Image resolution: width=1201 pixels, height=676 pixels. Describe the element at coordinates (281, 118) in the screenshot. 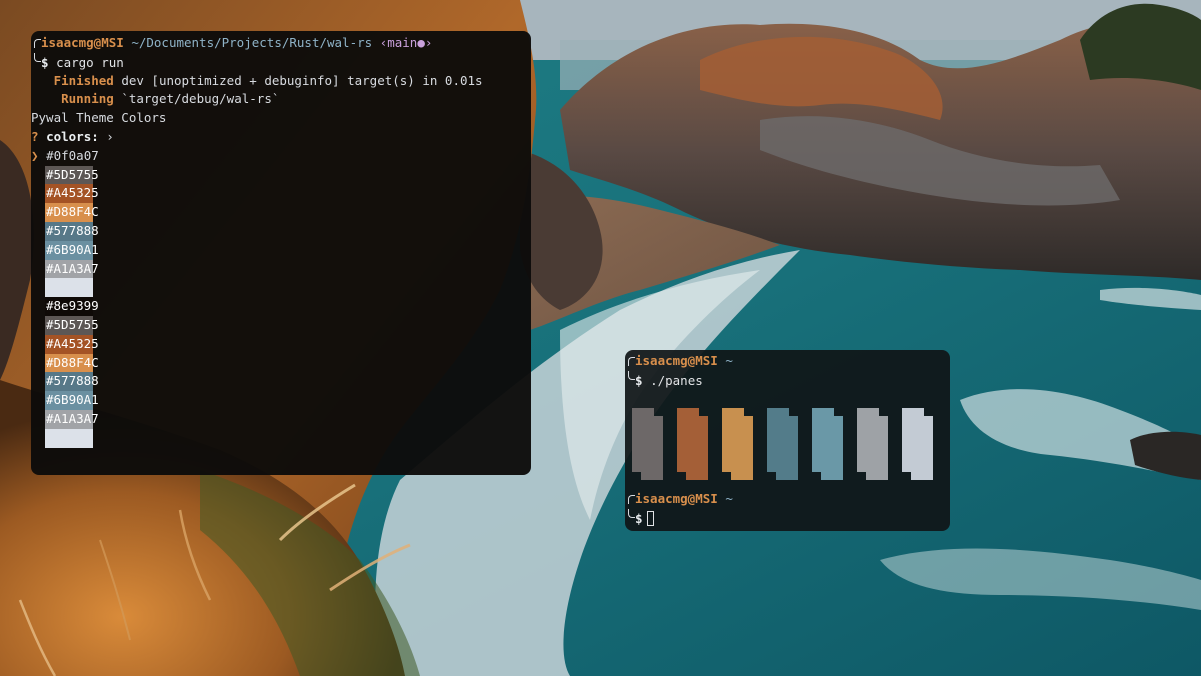

I see `program-heading: Pywal Theme Colors` at that location.